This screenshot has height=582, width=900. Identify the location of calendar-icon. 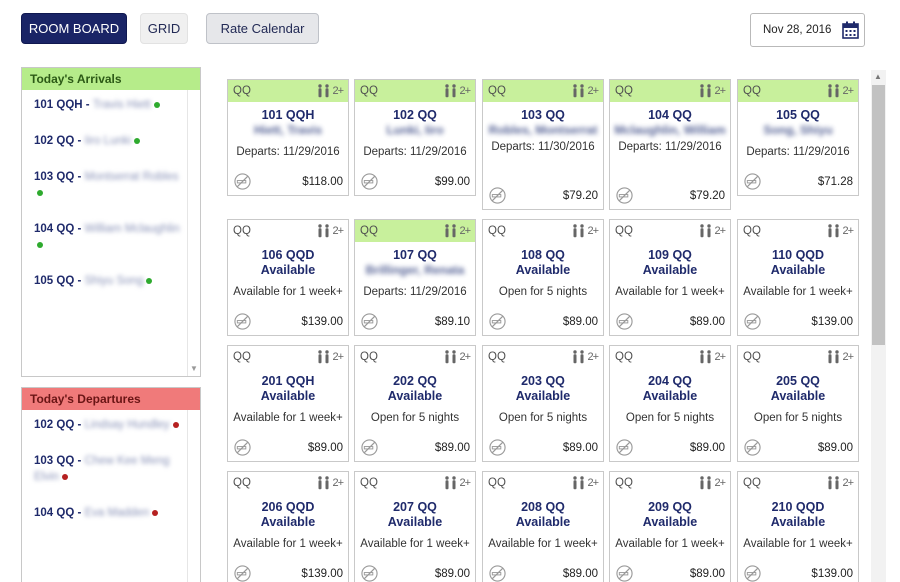
(850, 30).